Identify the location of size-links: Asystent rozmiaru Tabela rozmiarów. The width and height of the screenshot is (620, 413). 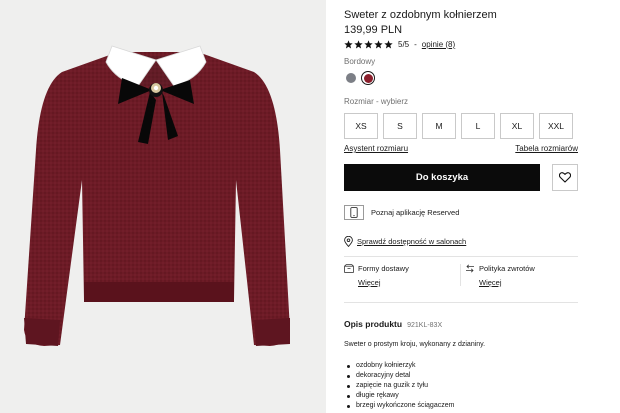
(461, 148).